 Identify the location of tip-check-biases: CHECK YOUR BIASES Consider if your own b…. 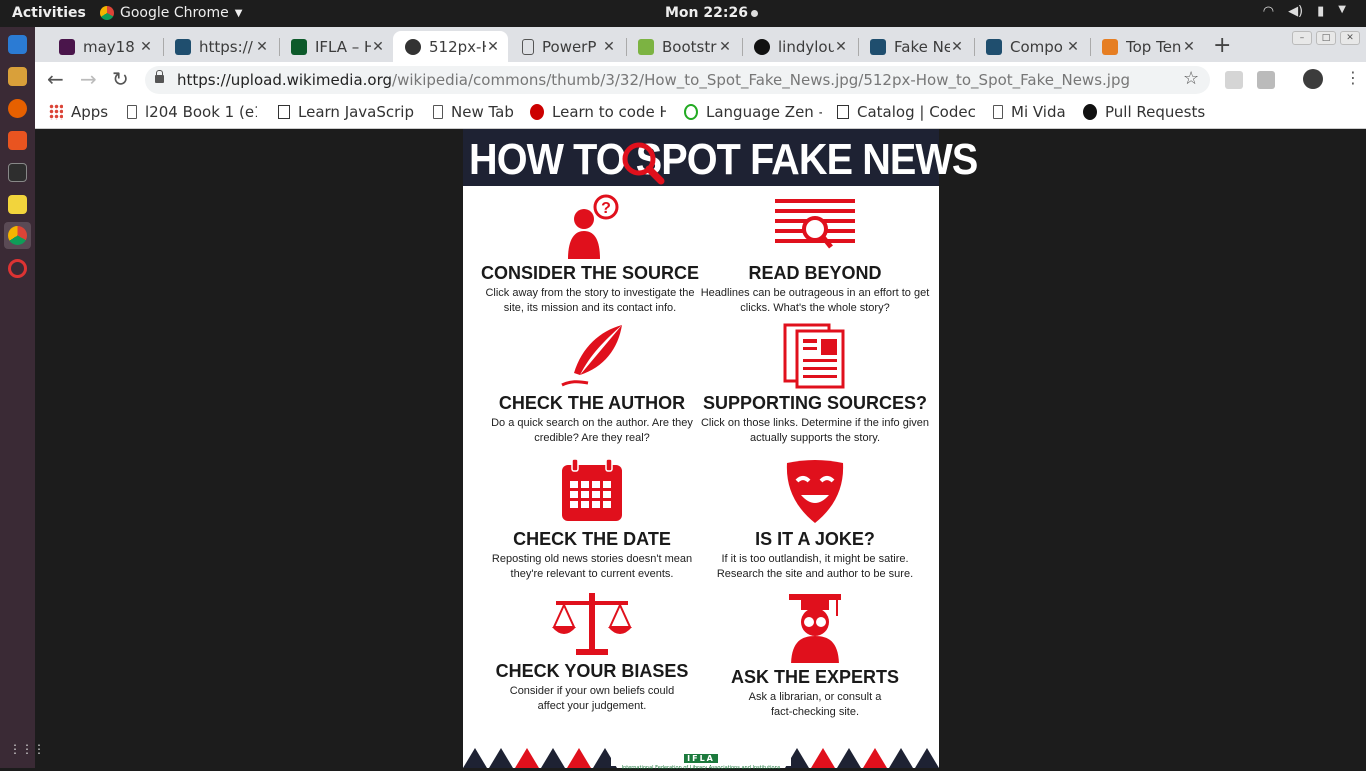
(592, 652).